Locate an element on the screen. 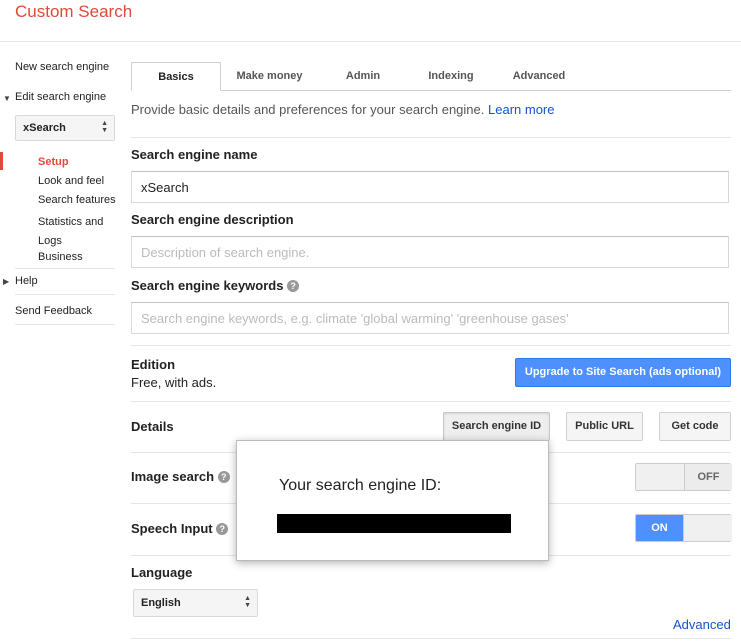 Image resolution: width=741 pixels, height=641 pixels. sidebar-item-business: Business is located at coordinates (60, 257).